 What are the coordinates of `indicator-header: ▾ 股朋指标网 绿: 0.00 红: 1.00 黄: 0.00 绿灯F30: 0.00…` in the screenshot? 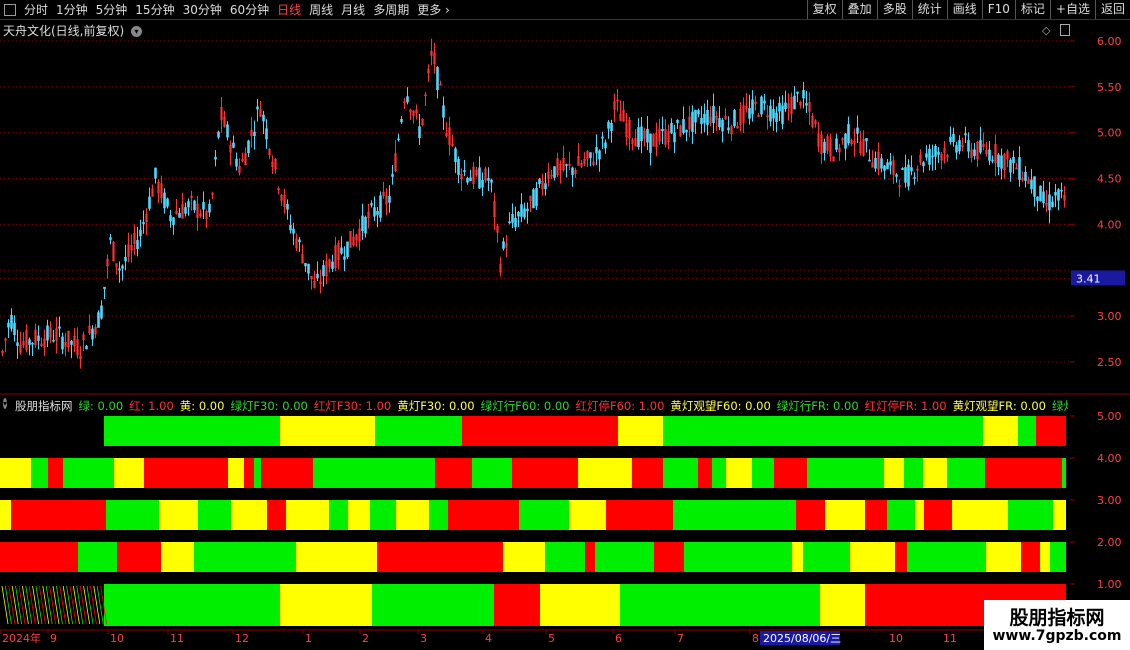 It's located at (535, 406).